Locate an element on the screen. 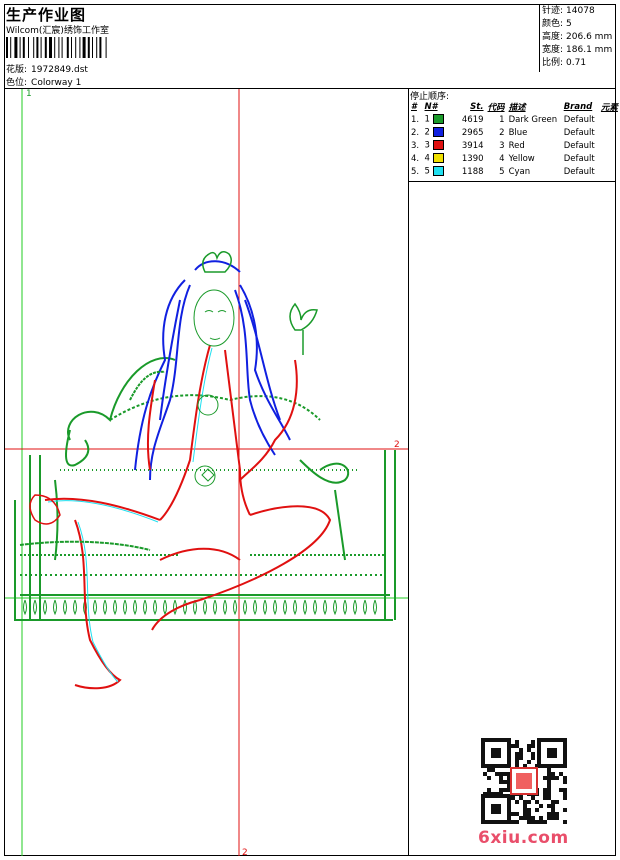 The height and width of the screenshot is (860, 620). hair is located at coordinates (212, 370).